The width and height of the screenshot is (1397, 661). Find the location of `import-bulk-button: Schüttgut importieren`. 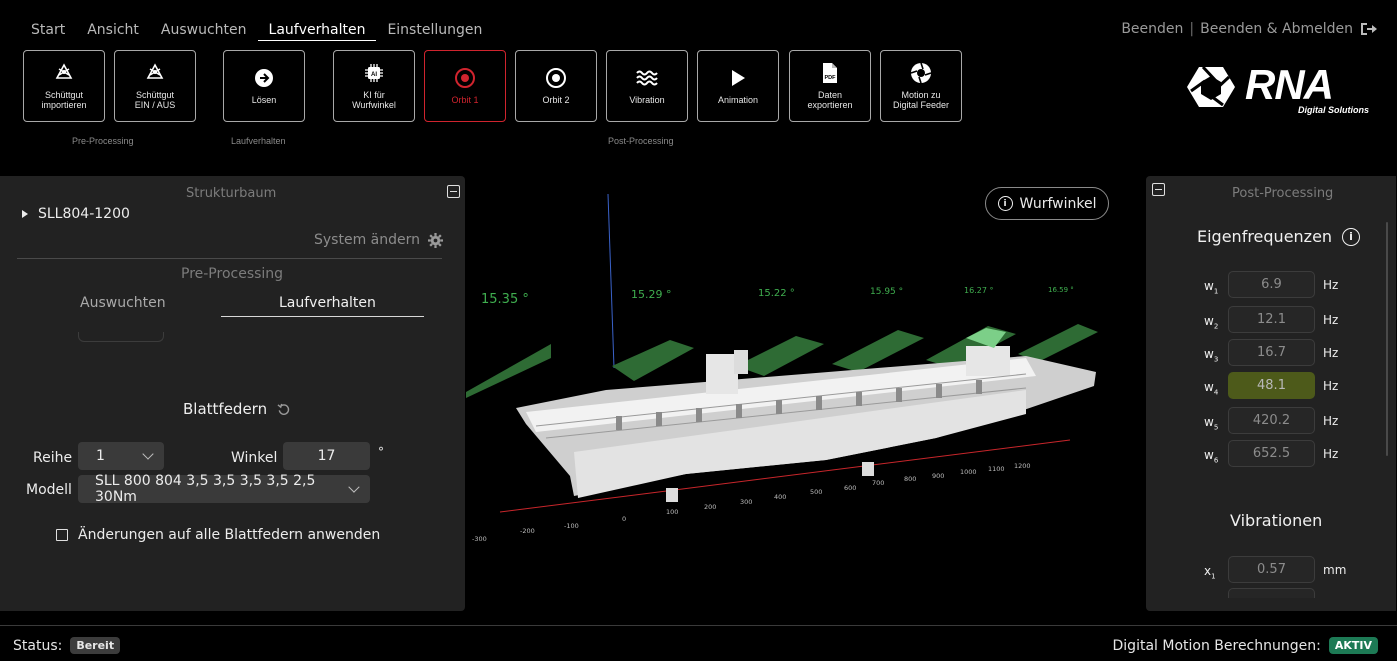

import-bulk-button: Schüttgut importieren is located at coordinates (64, 86).